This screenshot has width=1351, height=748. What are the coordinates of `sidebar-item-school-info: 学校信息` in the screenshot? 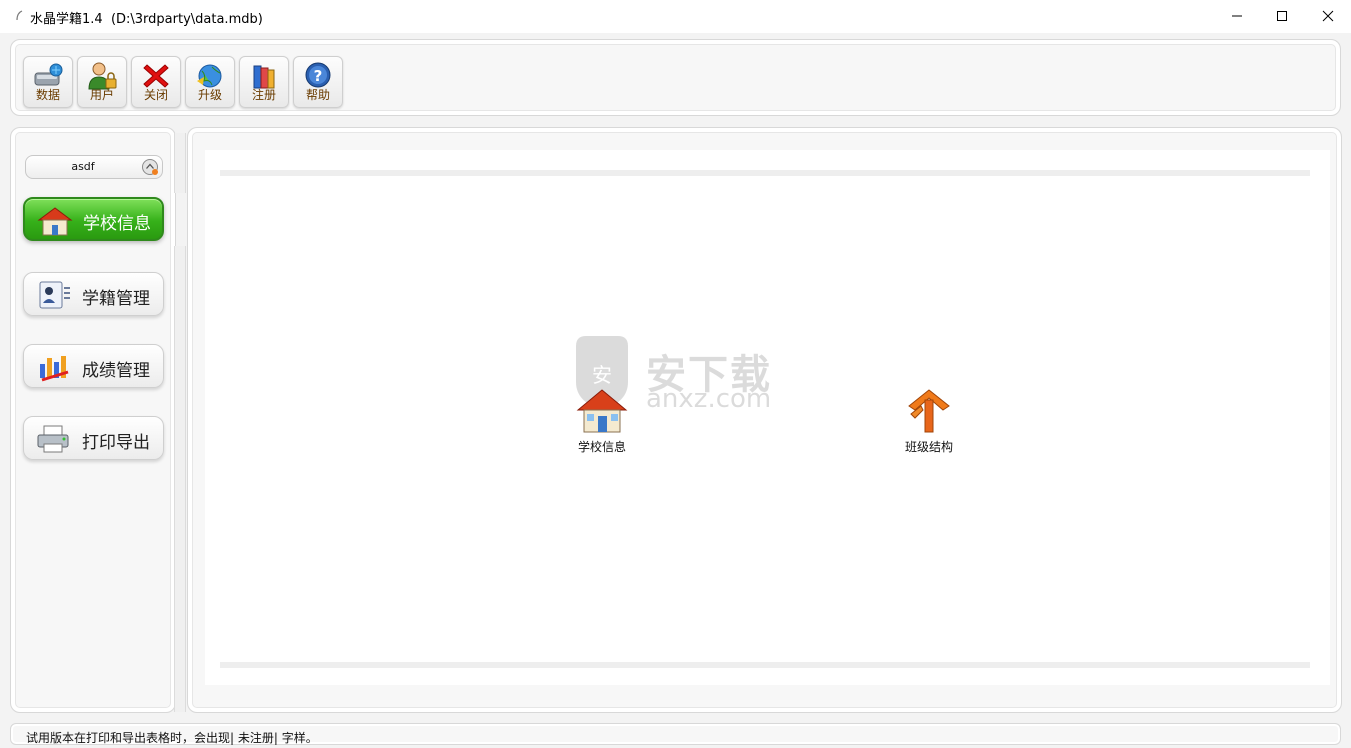 It's located at (93, 219).